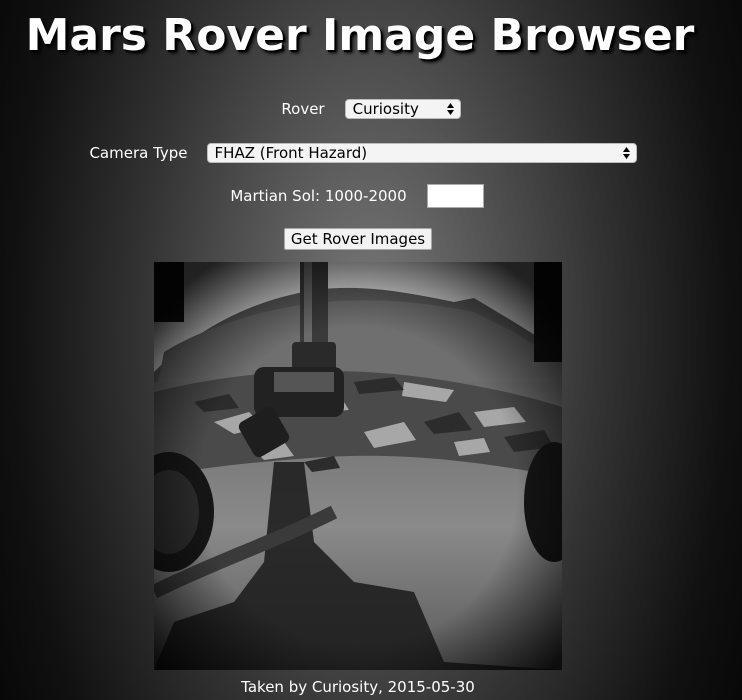 The image size is (742, 700). Describe the element at coordinates (360, 35) in the screenshot. I see `page-title: Mars Rover Image Browser` at that location.